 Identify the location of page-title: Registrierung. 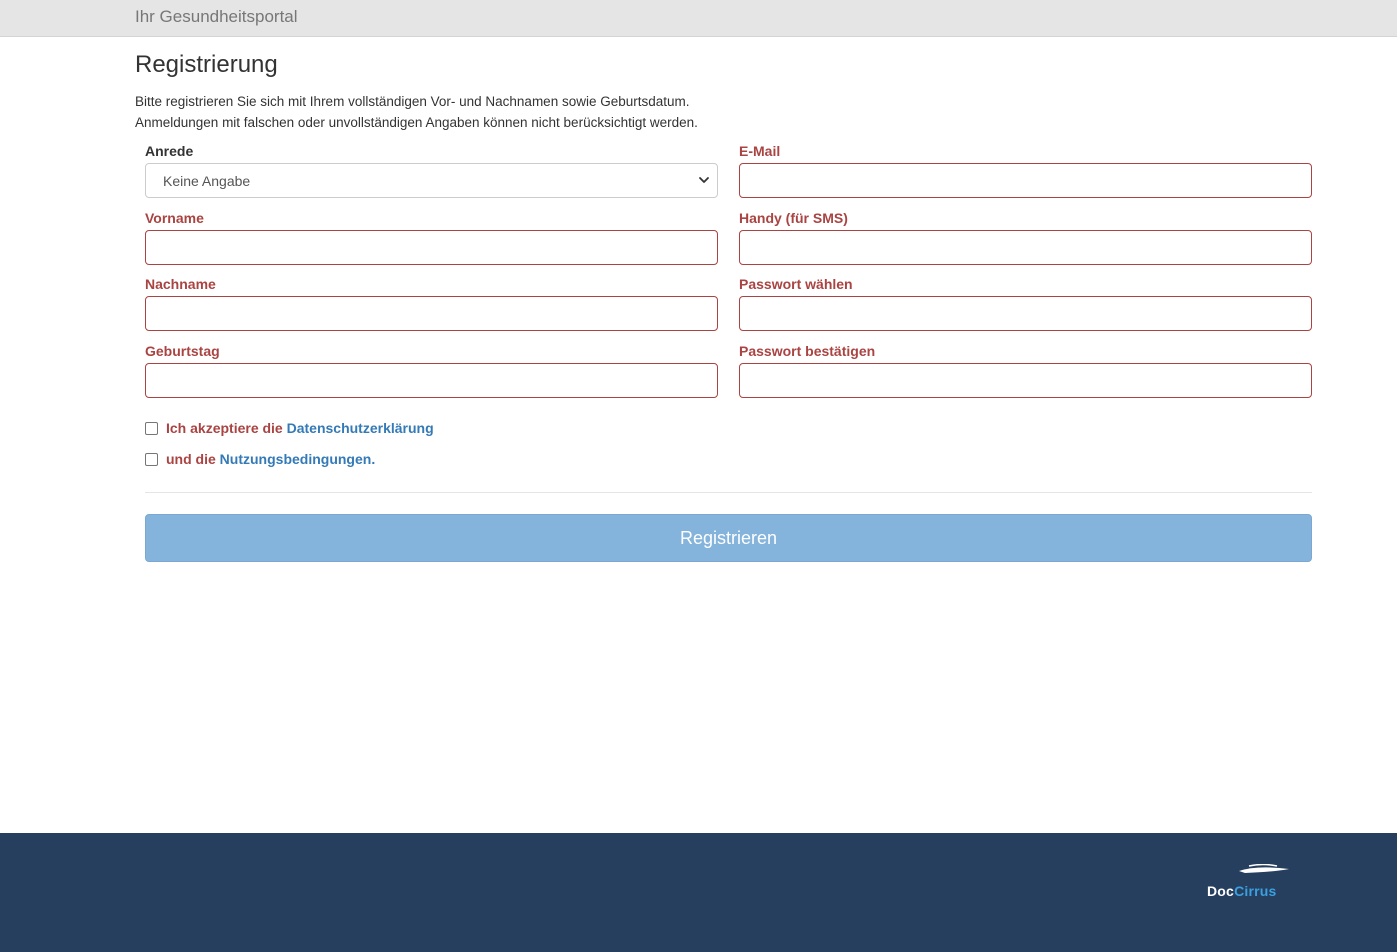
(206, 64).